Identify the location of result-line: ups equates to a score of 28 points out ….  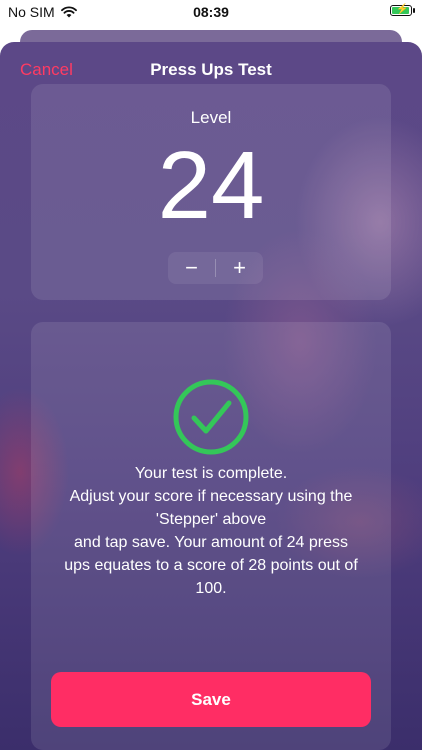
(211, 565).